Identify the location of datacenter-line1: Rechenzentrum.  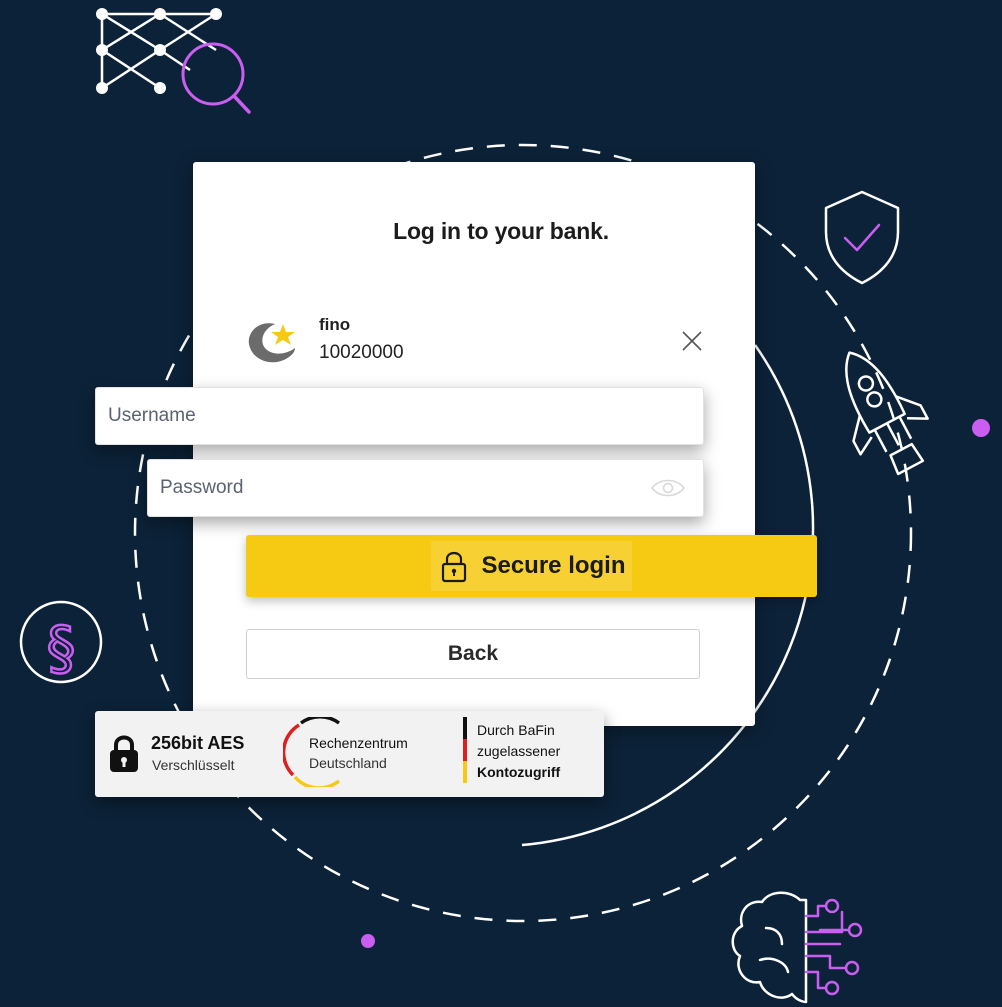
(358, 743).